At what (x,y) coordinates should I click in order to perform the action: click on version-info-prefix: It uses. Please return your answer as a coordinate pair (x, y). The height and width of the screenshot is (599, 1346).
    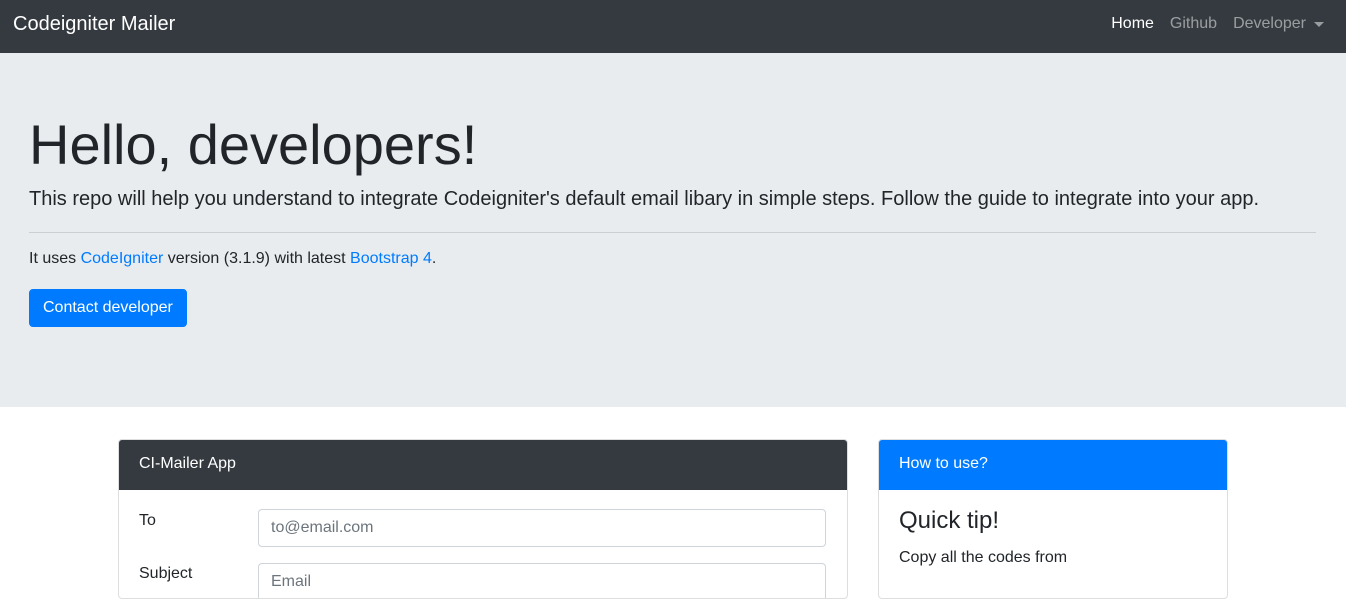
    Looking at the image, I should click on (55, 258).